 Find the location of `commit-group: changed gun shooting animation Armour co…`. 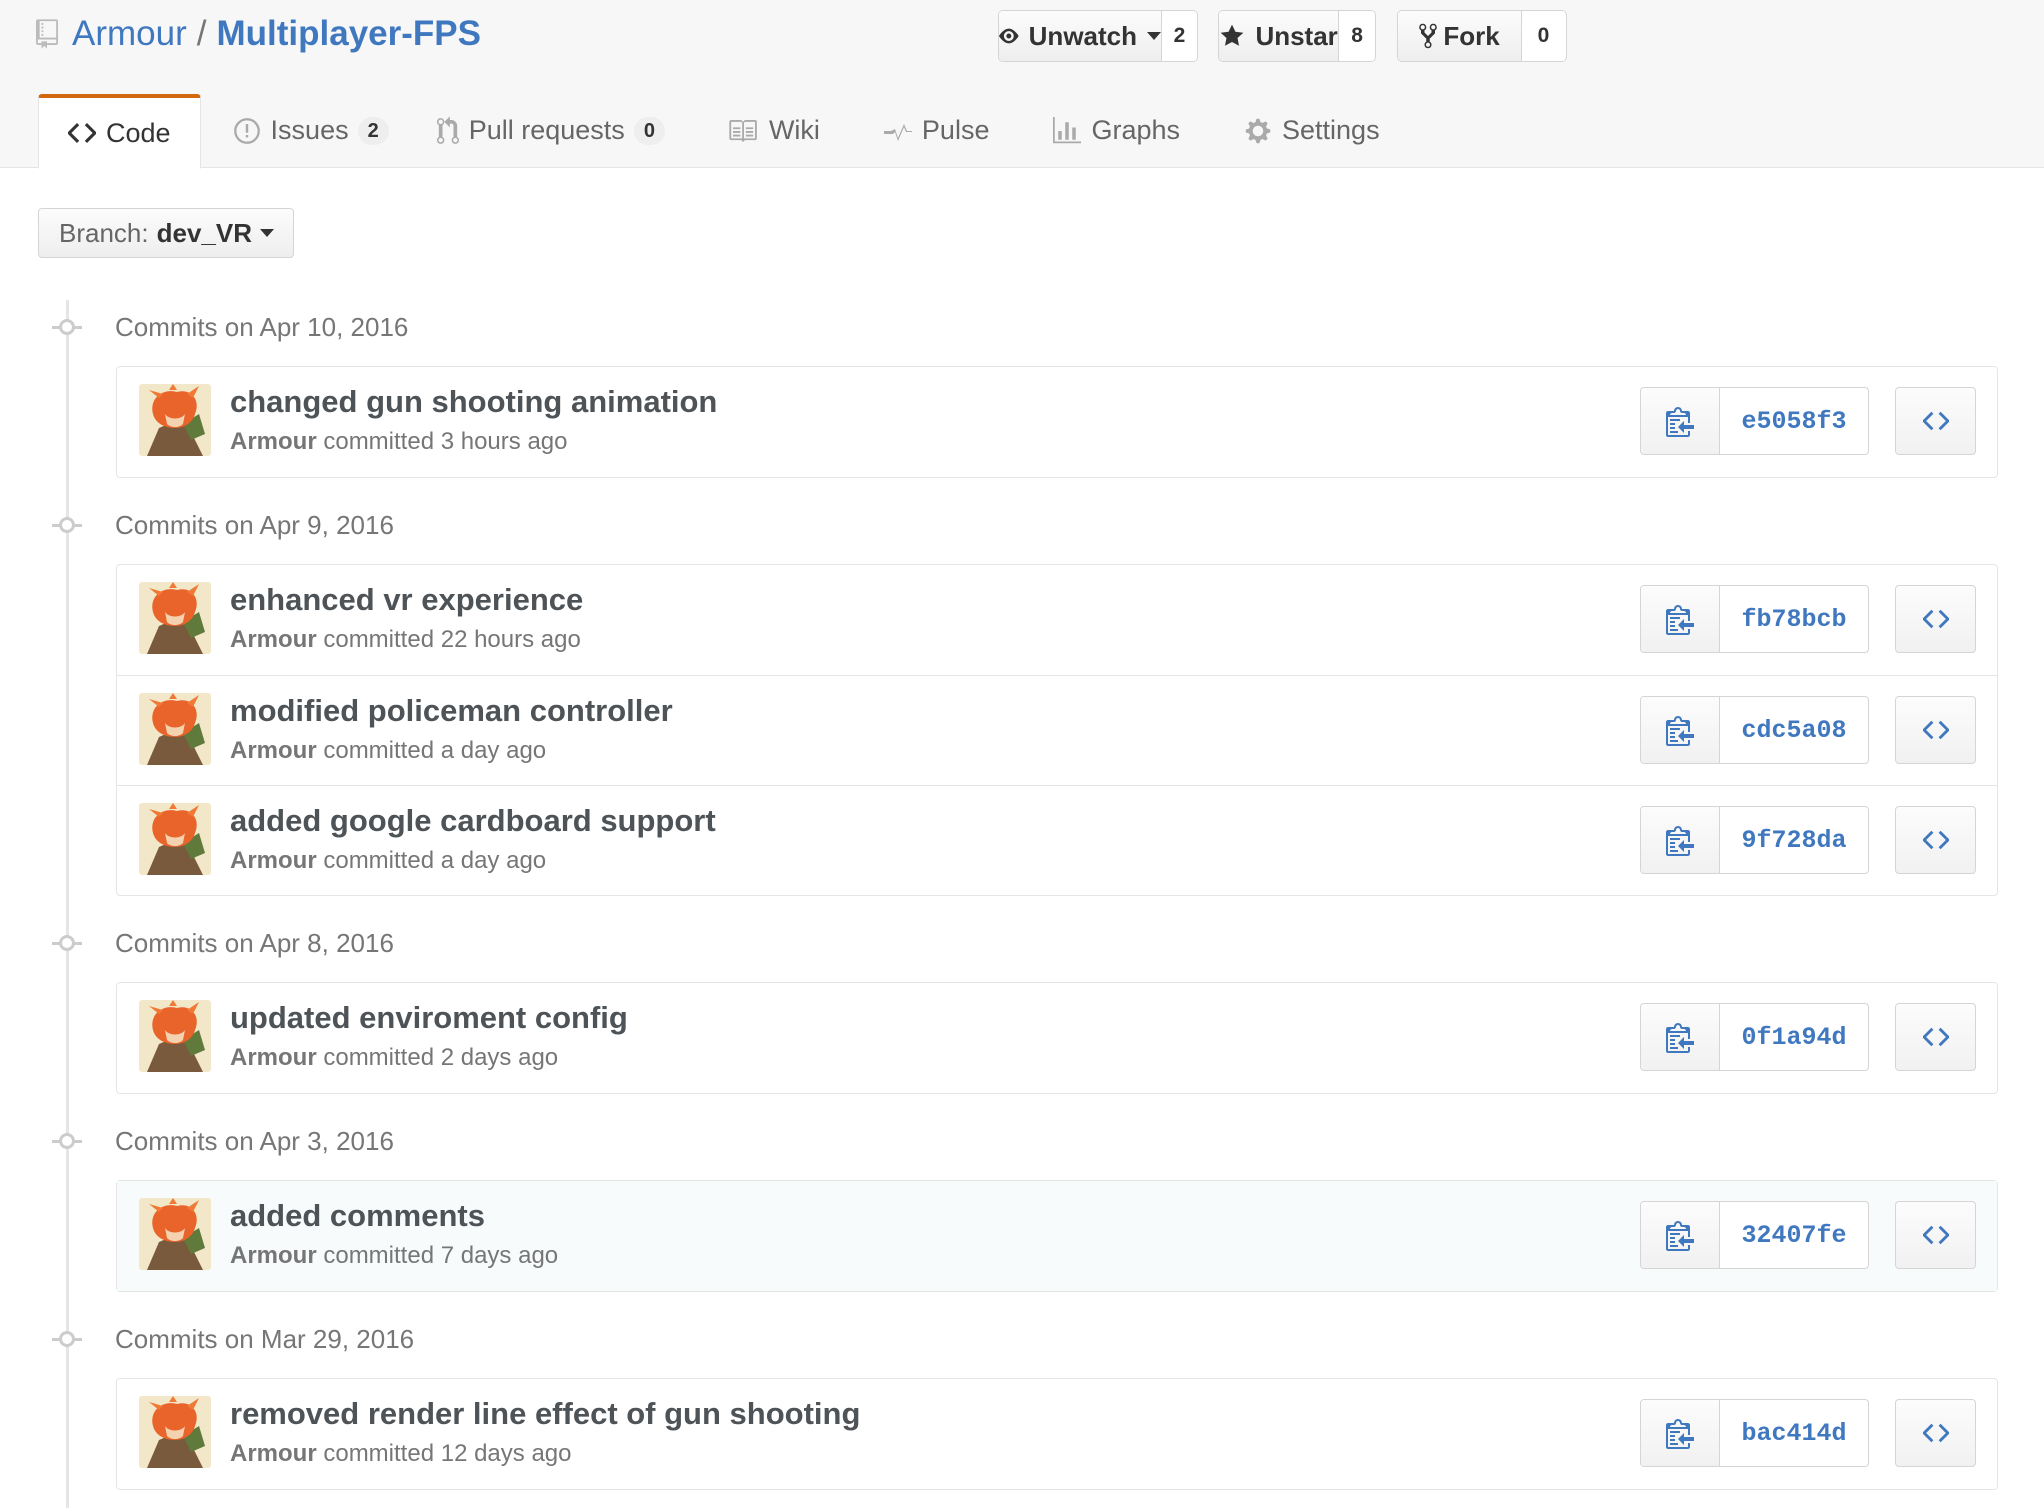

commit-group: changed gun shooting animation Armour co… is located at coordinates (1057, 422).